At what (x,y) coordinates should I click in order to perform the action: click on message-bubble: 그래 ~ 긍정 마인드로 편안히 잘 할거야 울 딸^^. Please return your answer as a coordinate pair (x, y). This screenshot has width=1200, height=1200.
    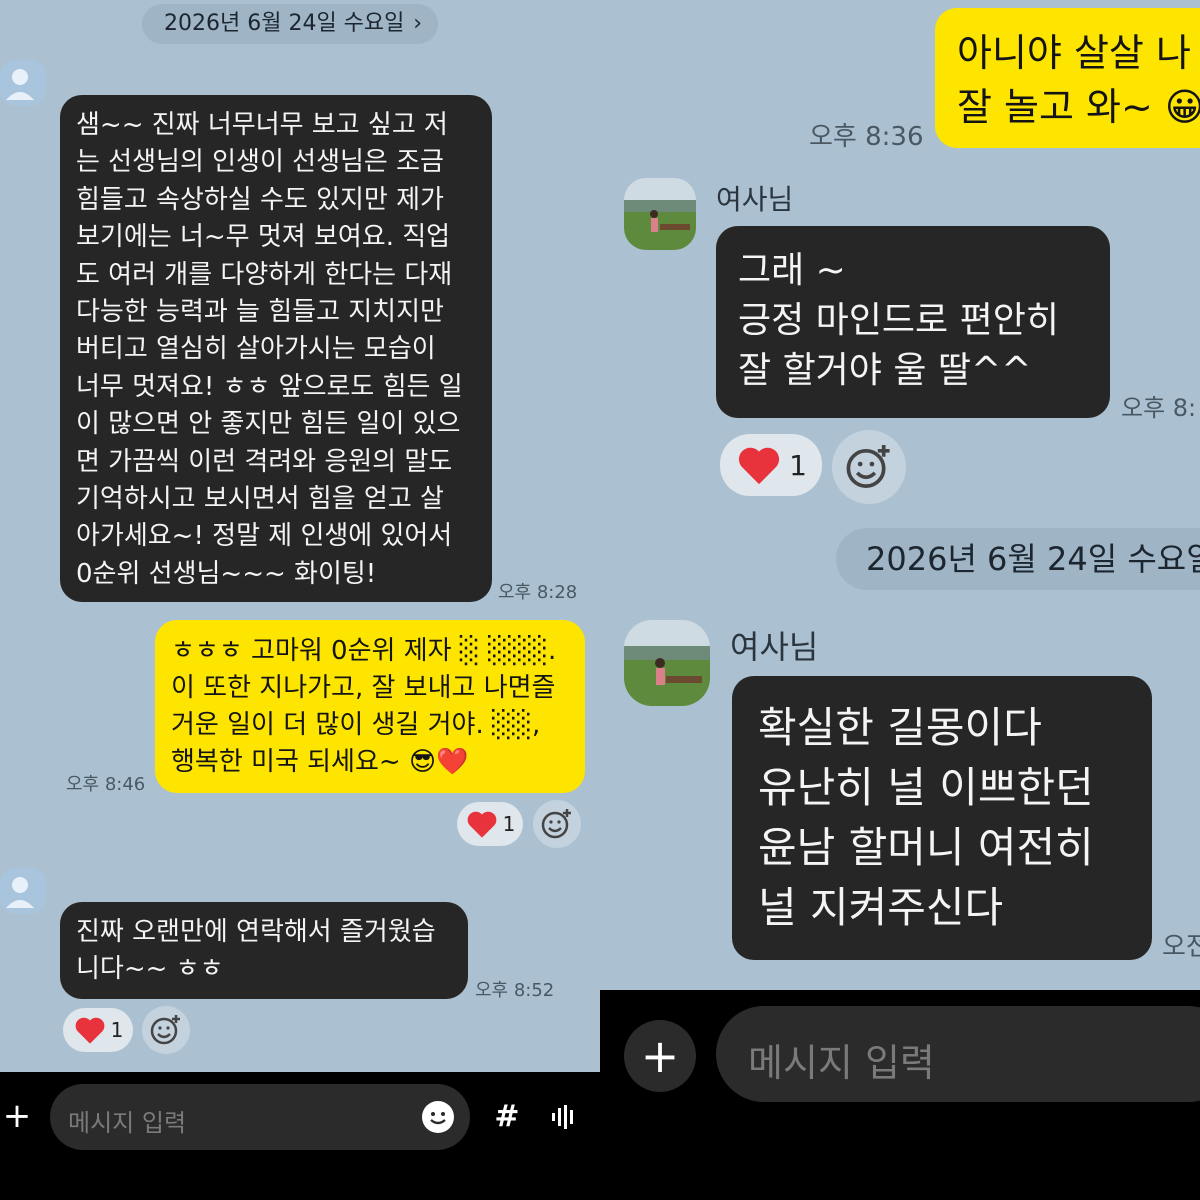
    Looking at the image, I should click on (913, 322).